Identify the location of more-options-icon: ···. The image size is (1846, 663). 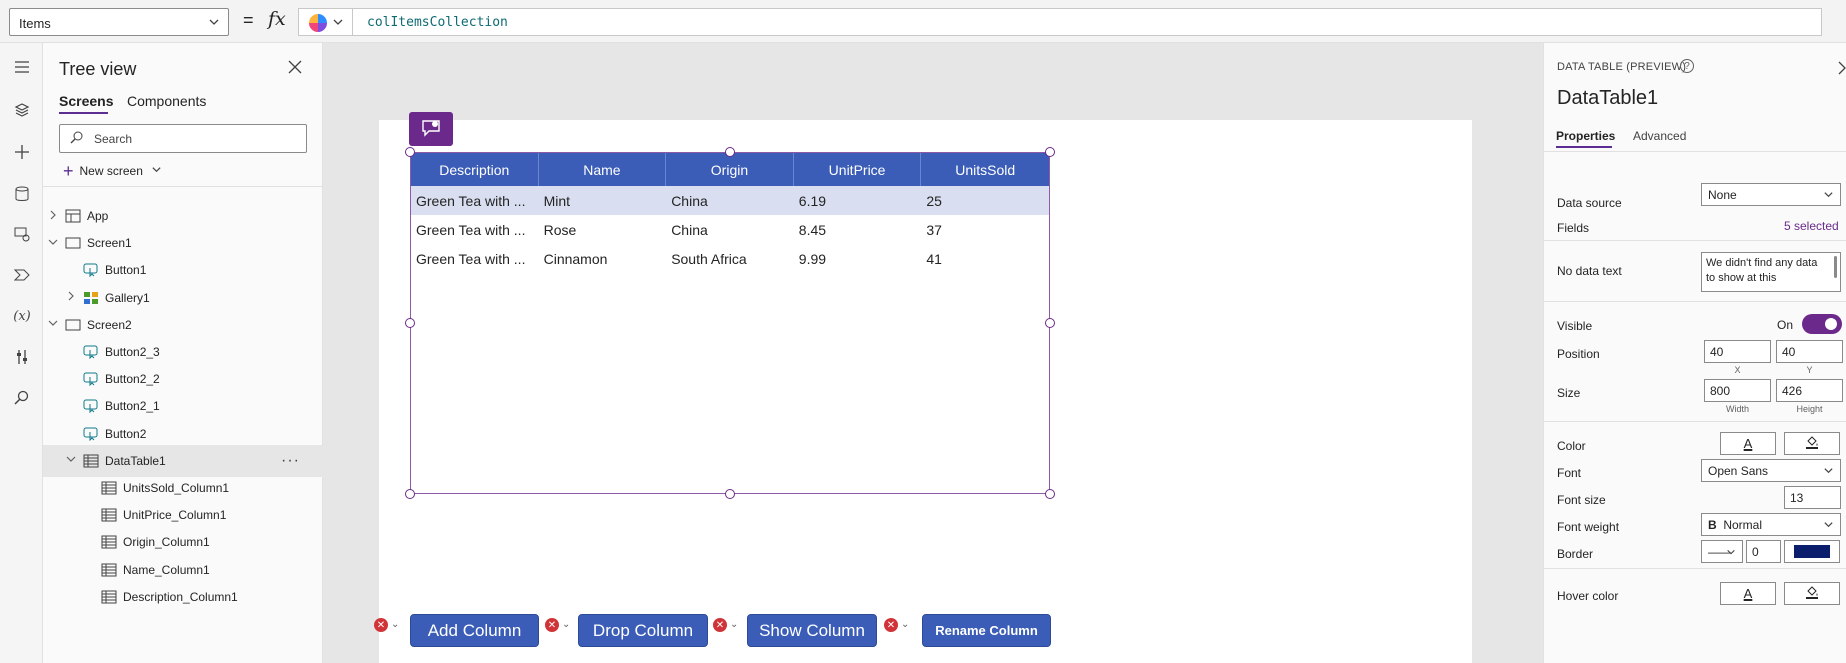
(290, 461).